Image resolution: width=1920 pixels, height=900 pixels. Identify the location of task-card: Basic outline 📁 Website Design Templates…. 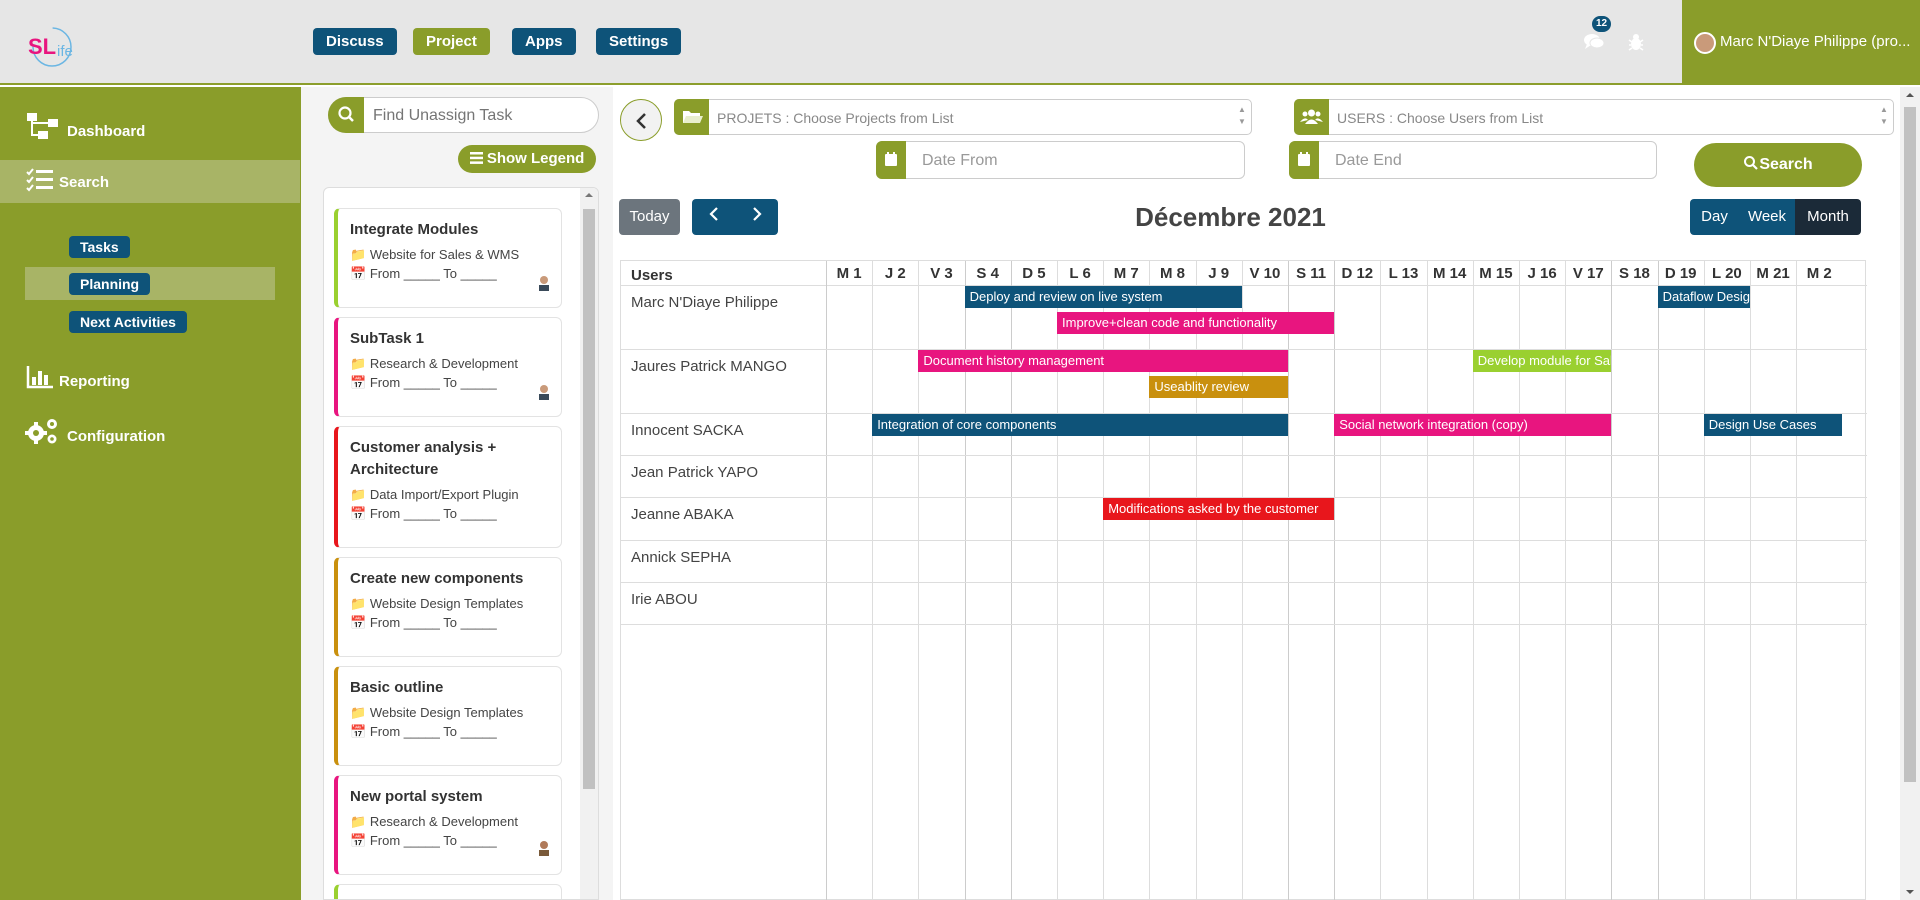
(448, 716).